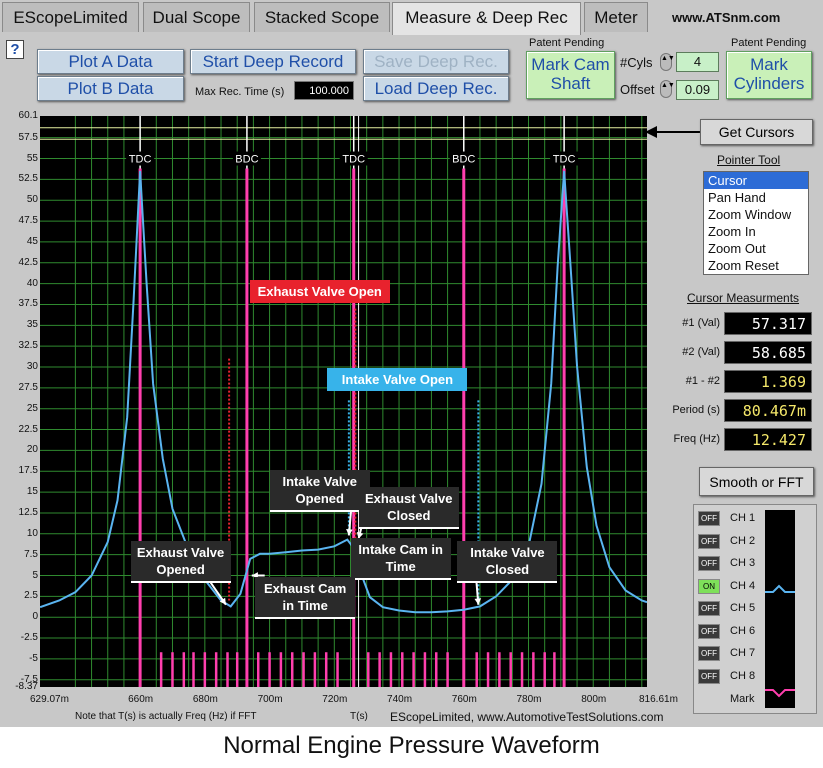 This screenshot has height=768, width=823. Describe the element at coordinates (15, 49) in the screenshot. I see `help-button: ?` at that location.